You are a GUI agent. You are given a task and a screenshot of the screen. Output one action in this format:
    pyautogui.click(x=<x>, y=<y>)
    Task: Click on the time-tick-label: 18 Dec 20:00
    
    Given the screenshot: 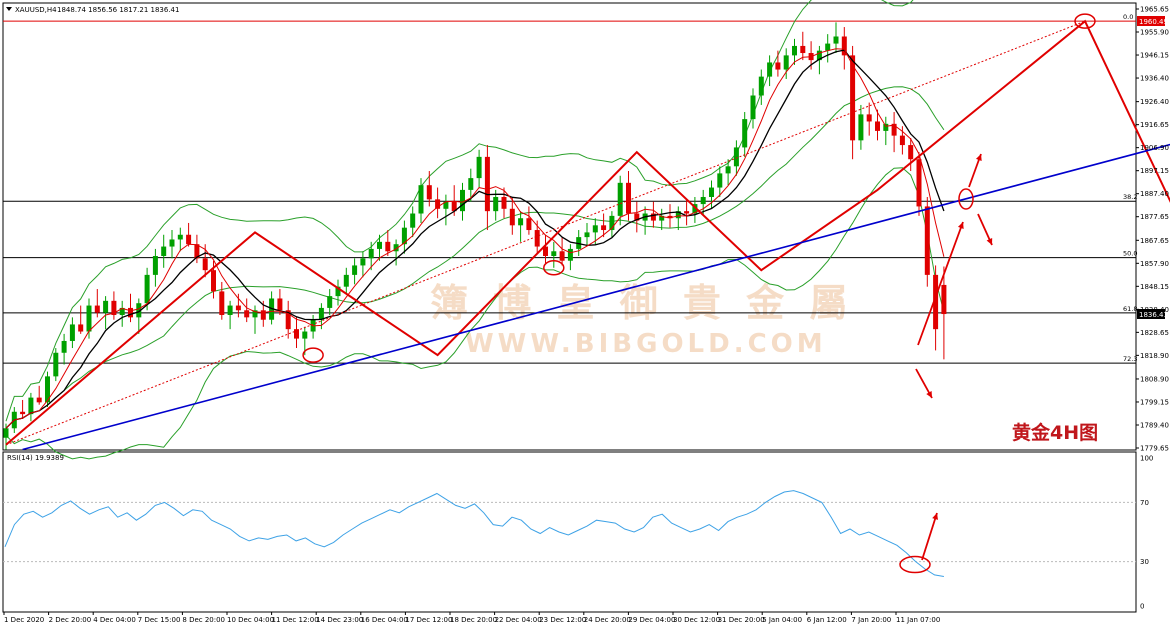 What is the action you would take?
    pyautogui.click(x=473, y=620)
    